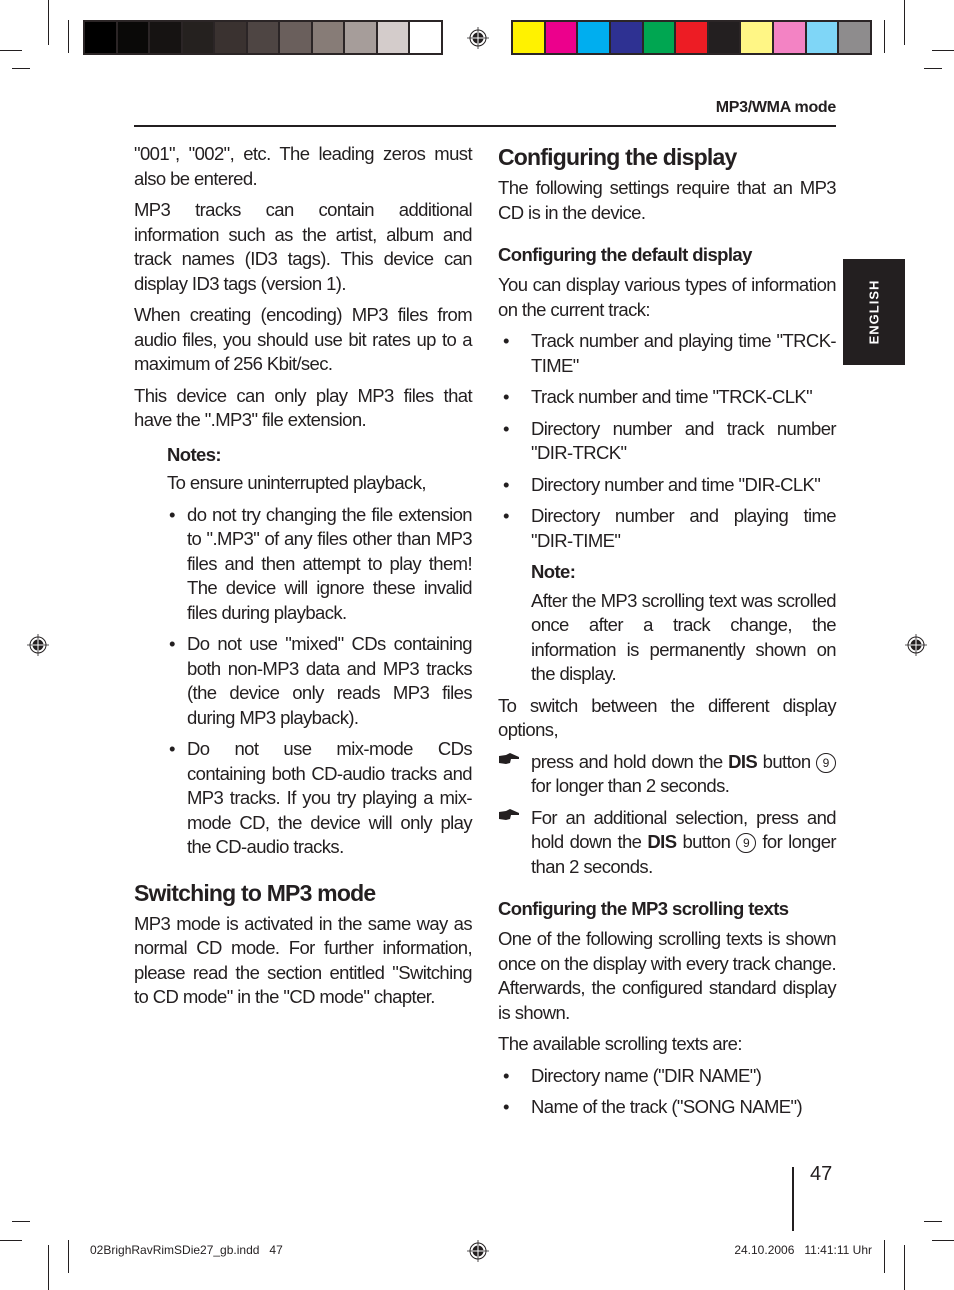 The width and height of the screenshot is (954, 1290). I want to click on section-heading: Switching to MP3 mode, so click(255, 892).